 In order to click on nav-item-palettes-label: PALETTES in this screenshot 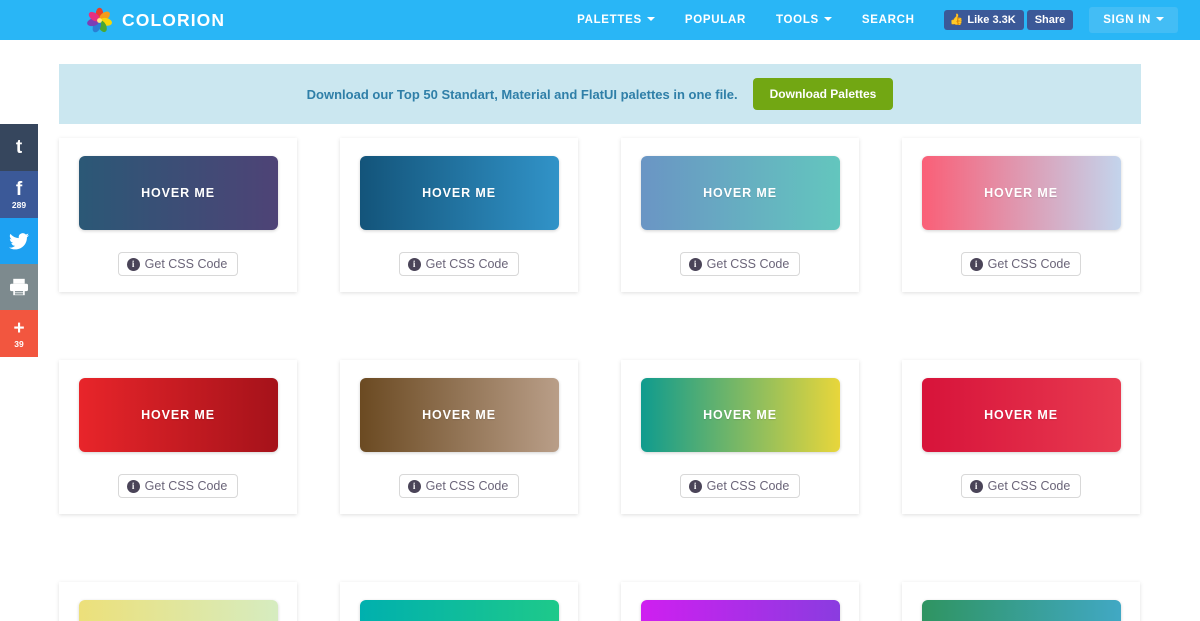, I will do `click(609, 20)`.